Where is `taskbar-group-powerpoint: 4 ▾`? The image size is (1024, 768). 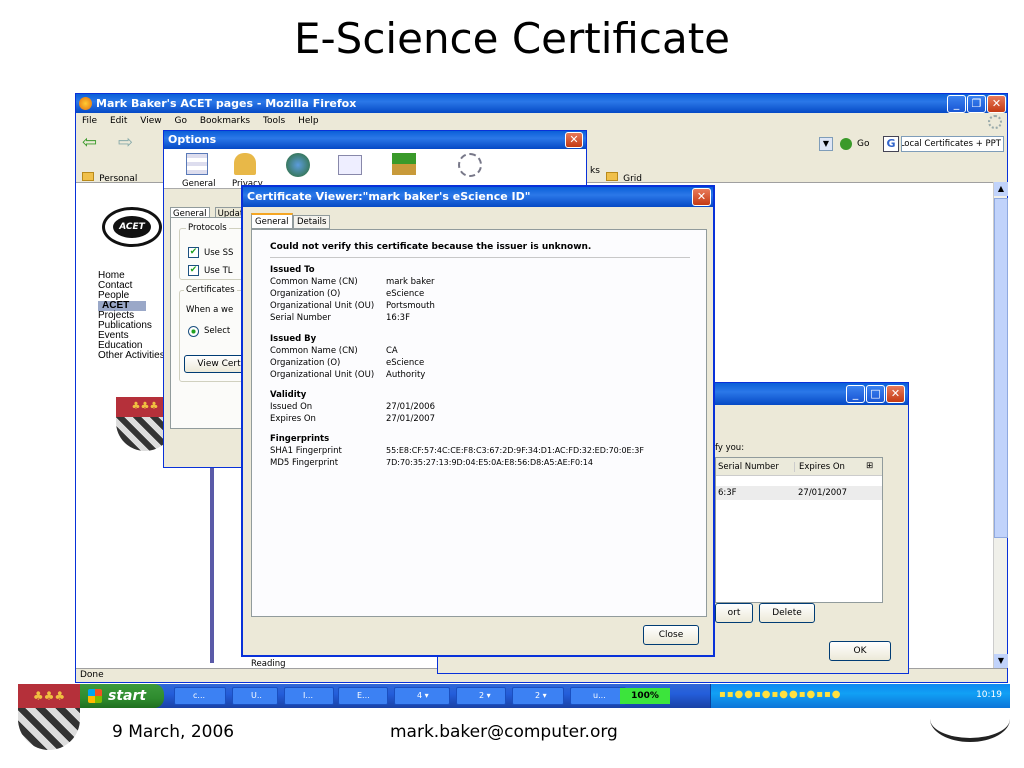
taskbar-group-powerpoint: 4 ▾ is located at coordinates (422, 696).